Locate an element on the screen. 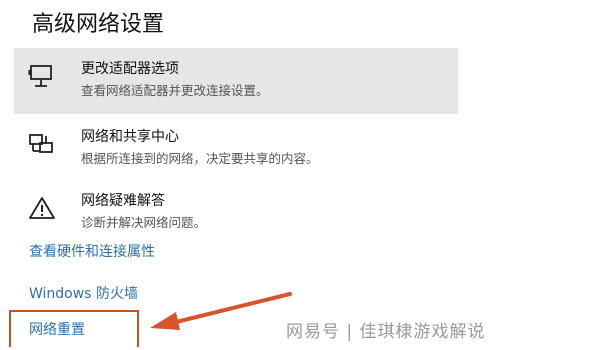 This screenshot has width=600, height=350. option-description: 根据所连接到的网络，决定要共享的内容。 is located at coordinates (200, 158).